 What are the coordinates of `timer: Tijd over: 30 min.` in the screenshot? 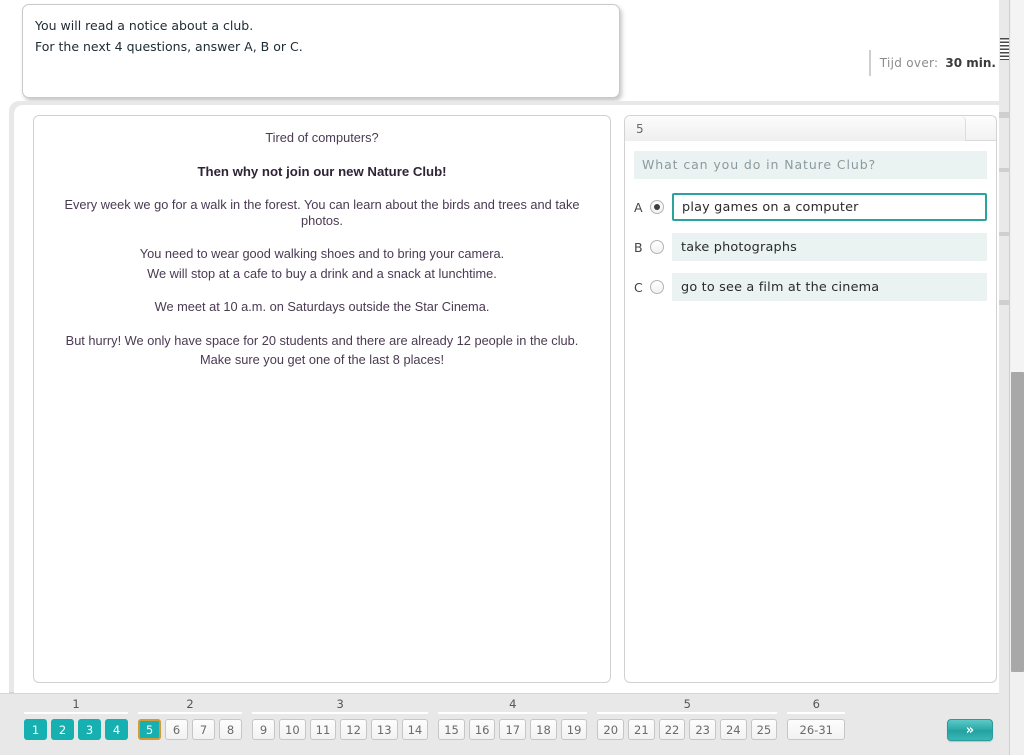 It's located at (932, 63).